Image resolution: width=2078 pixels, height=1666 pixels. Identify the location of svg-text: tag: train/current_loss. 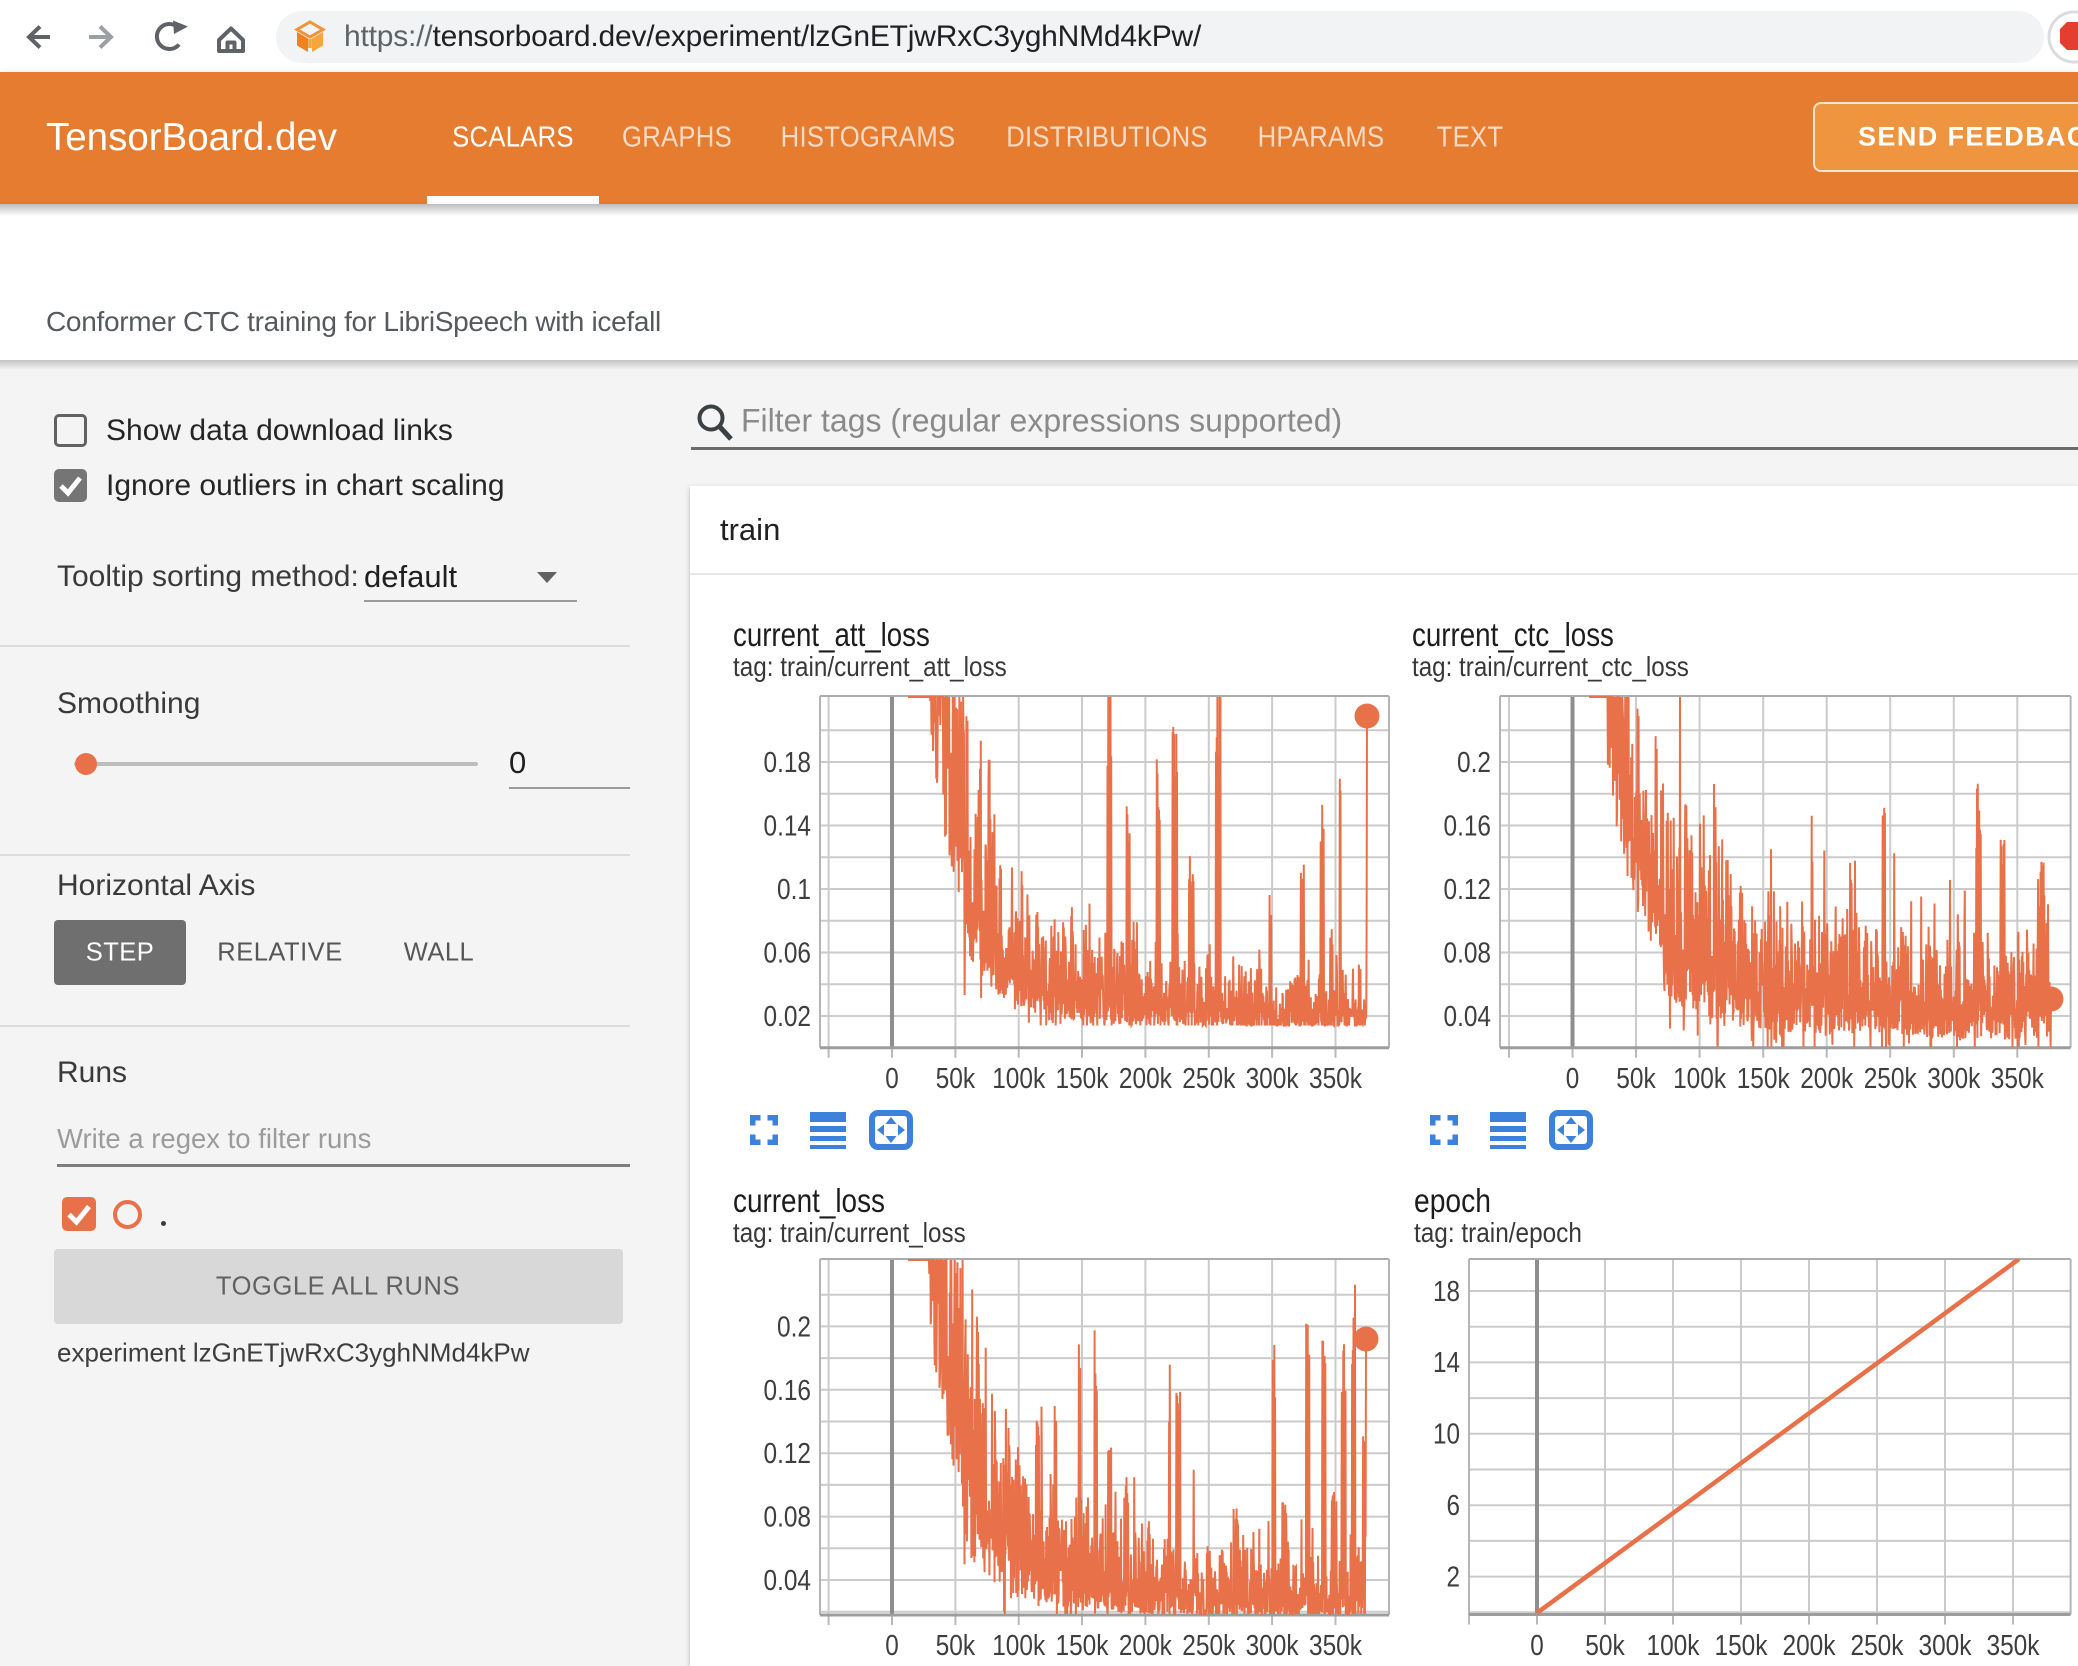
(849, 1232).